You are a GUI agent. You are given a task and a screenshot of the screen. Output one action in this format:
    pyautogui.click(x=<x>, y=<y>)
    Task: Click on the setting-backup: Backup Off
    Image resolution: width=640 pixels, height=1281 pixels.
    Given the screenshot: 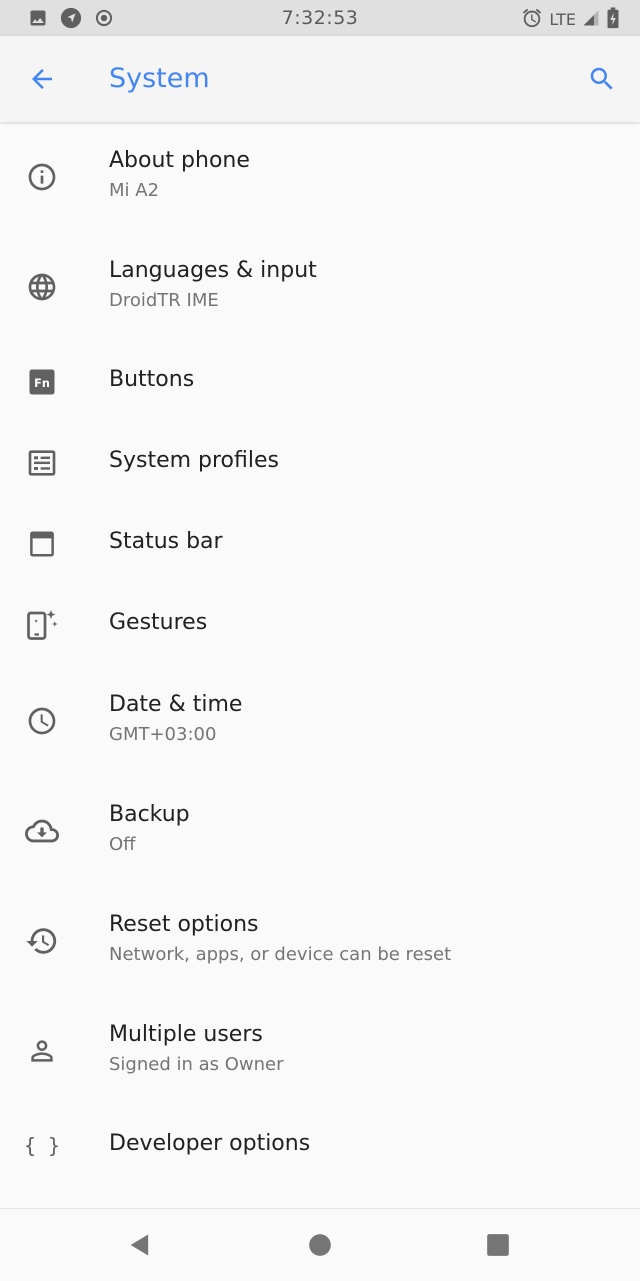 What is the action you would take?
    pyautogui.click(x=320, y=831)
    